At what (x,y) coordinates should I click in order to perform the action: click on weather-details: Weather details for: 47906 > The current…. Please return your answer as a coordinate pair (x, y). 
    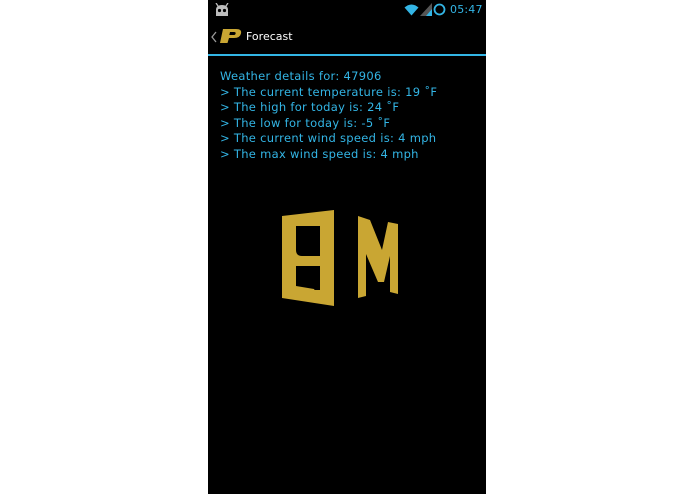
    Looking at the image, I should click on (351, 116).